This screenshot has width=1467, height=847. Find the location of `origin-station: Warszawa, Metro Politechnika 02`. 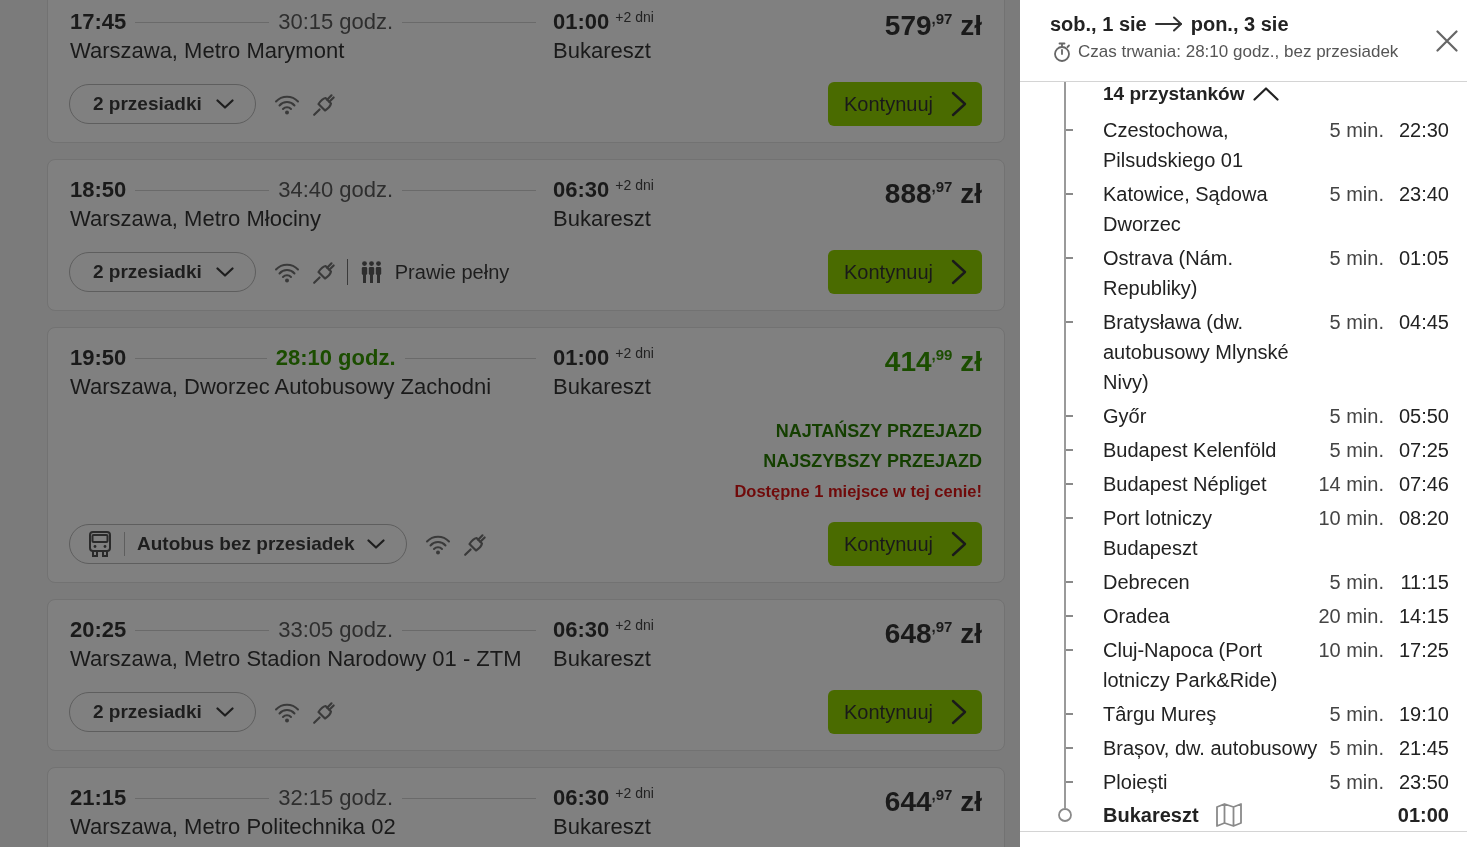

origin-station: Warszawa, Metro Politechnika 02 is located at coordinates (233, 827).